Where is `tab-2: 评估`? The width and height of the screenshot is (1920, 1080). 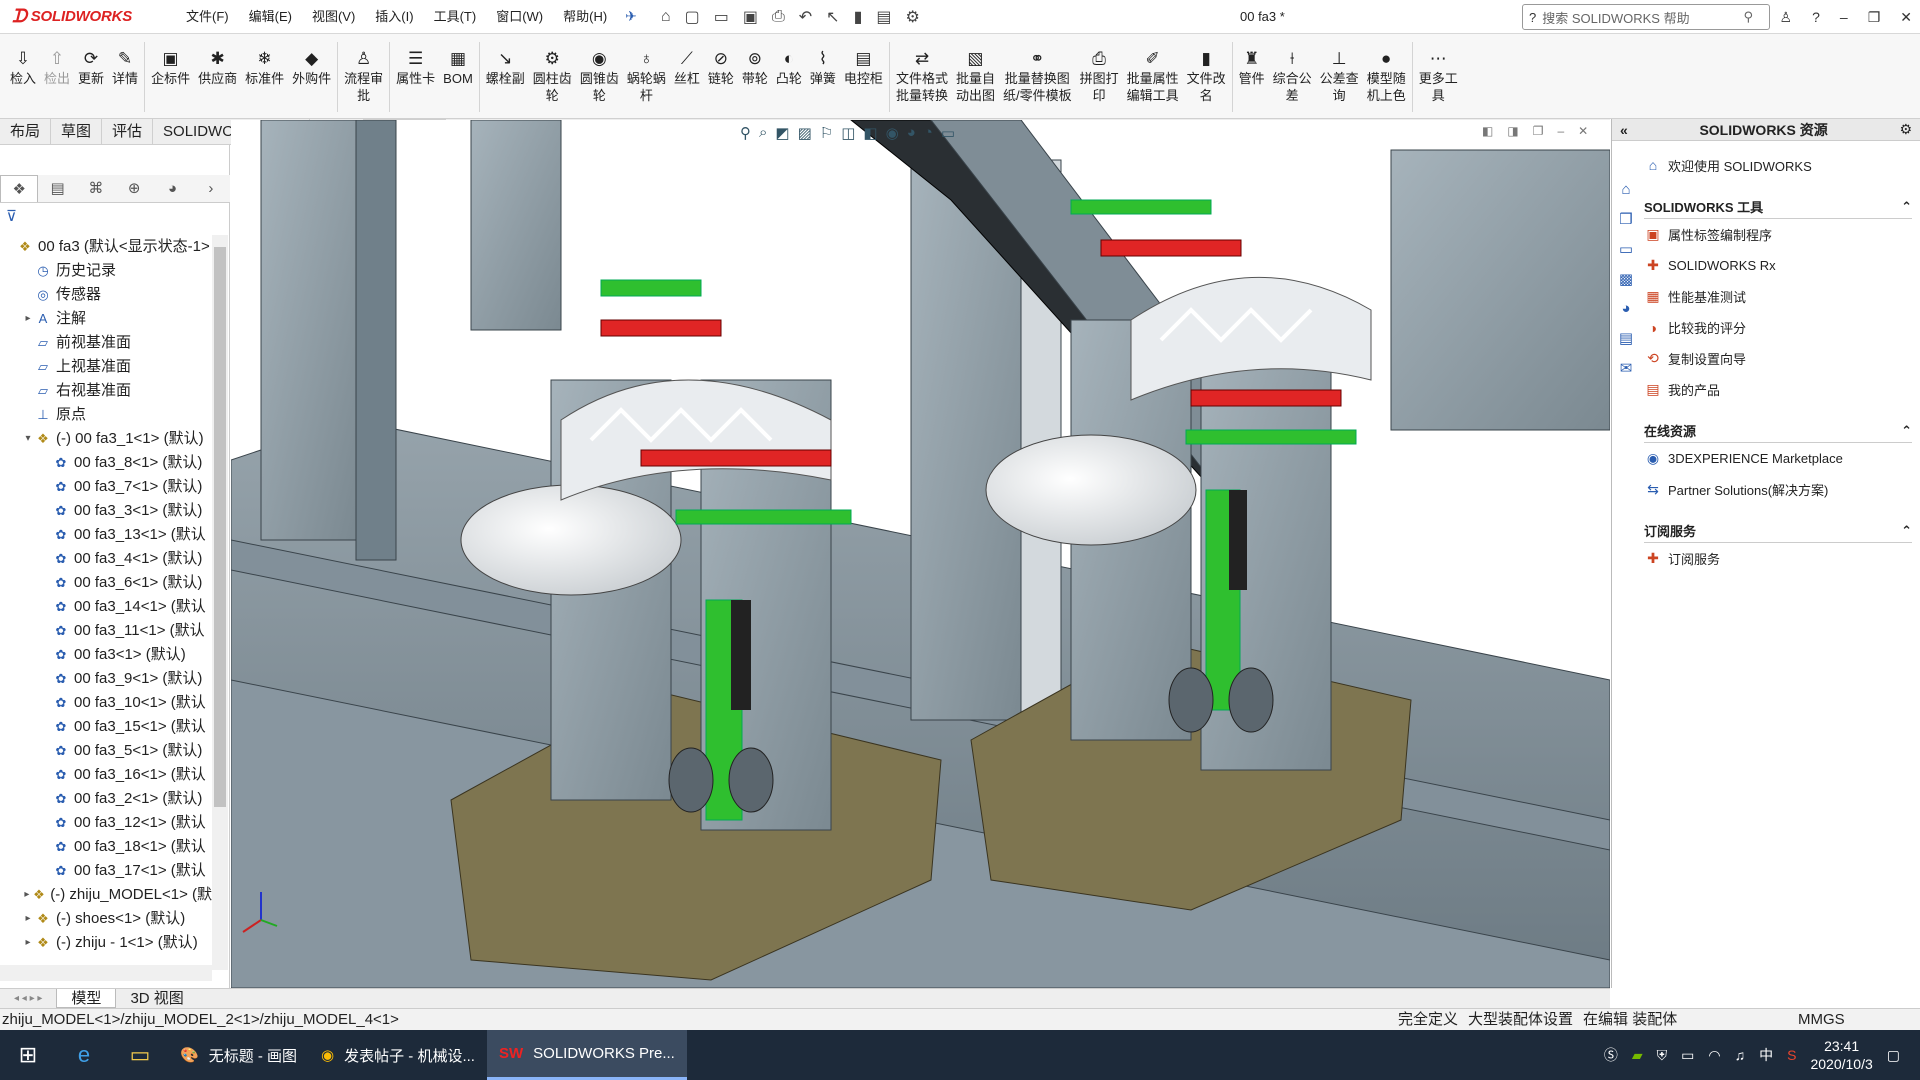 tab-2: 评估 is located at coordinates (128, 131).